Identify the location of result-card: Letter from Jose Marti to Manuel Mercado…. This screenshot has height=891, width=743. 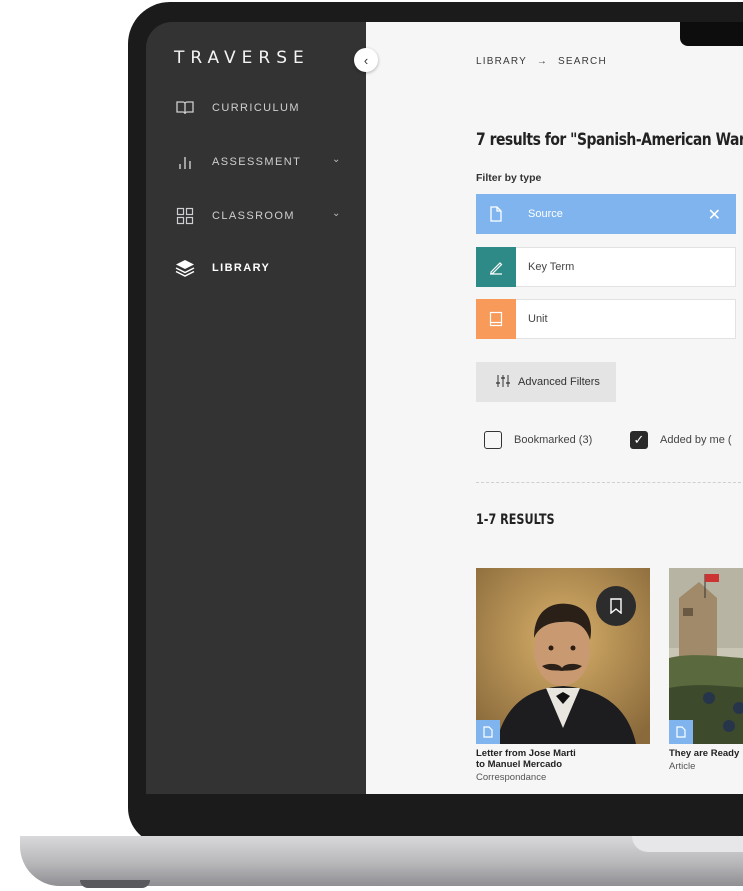
(563, 675).